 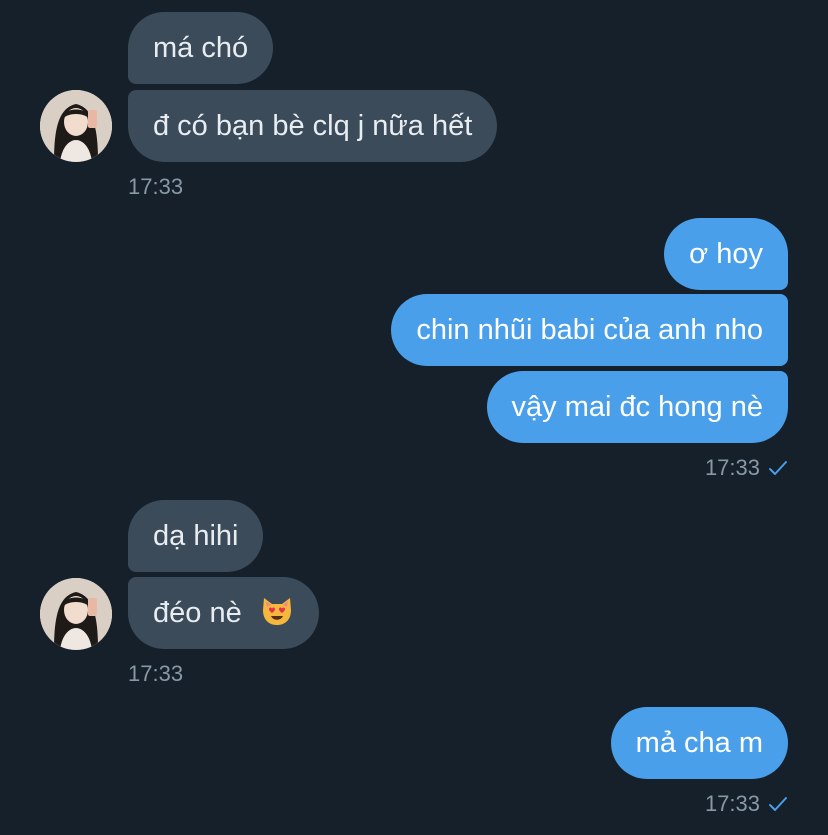 I want to click on message-text: dạ hihi, so click(x=196, y=536).